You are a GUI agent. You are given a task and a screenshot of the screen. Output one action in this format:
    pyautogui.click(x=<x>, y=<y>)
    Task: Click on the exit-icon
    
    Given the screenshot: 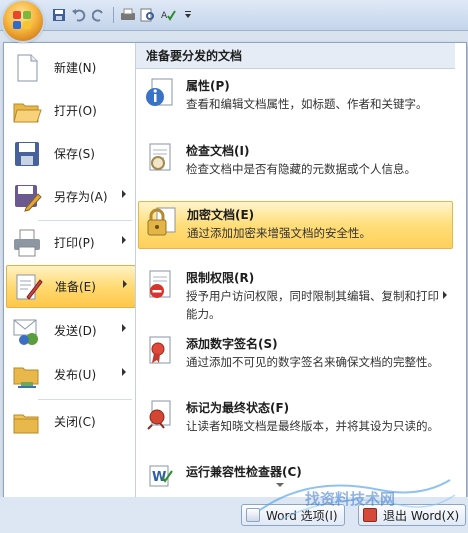 What is the action you would take?
    pyautogui.click(x=370, y=515)
    